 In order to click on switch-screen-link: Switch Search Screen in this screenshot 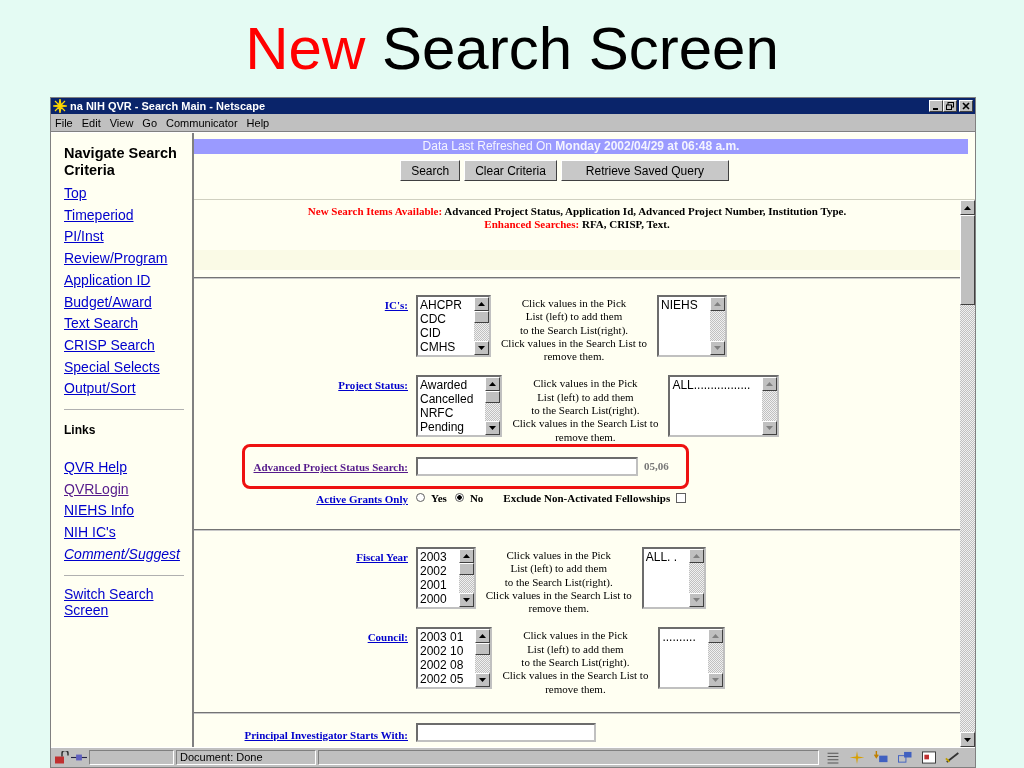, I will do `click(119, 601)`.